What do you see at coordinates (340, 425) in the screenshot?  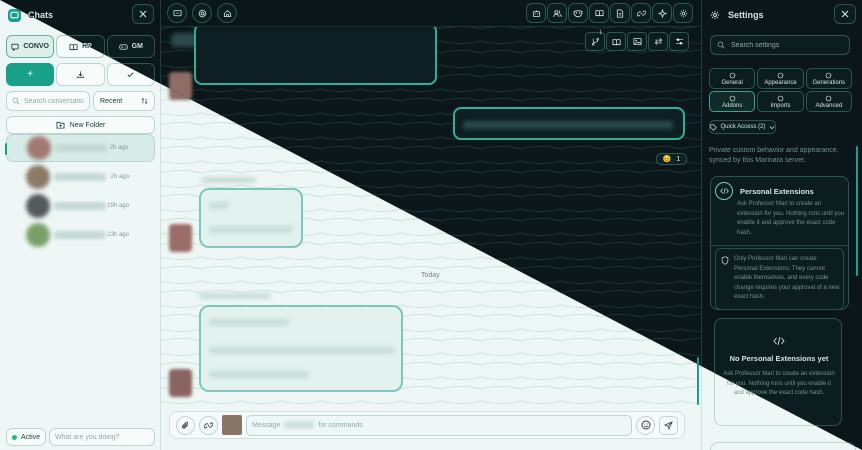 I see `message-placeholder-suffix: for commands` at bounding box center [340, 425].